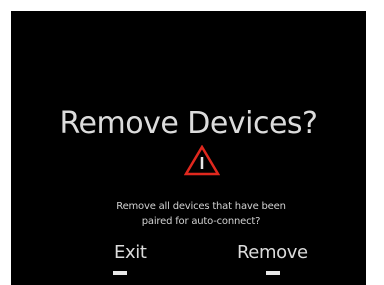  I want to click on dialog-message-line-1: Remove all devices that have been, so click(201, 206).